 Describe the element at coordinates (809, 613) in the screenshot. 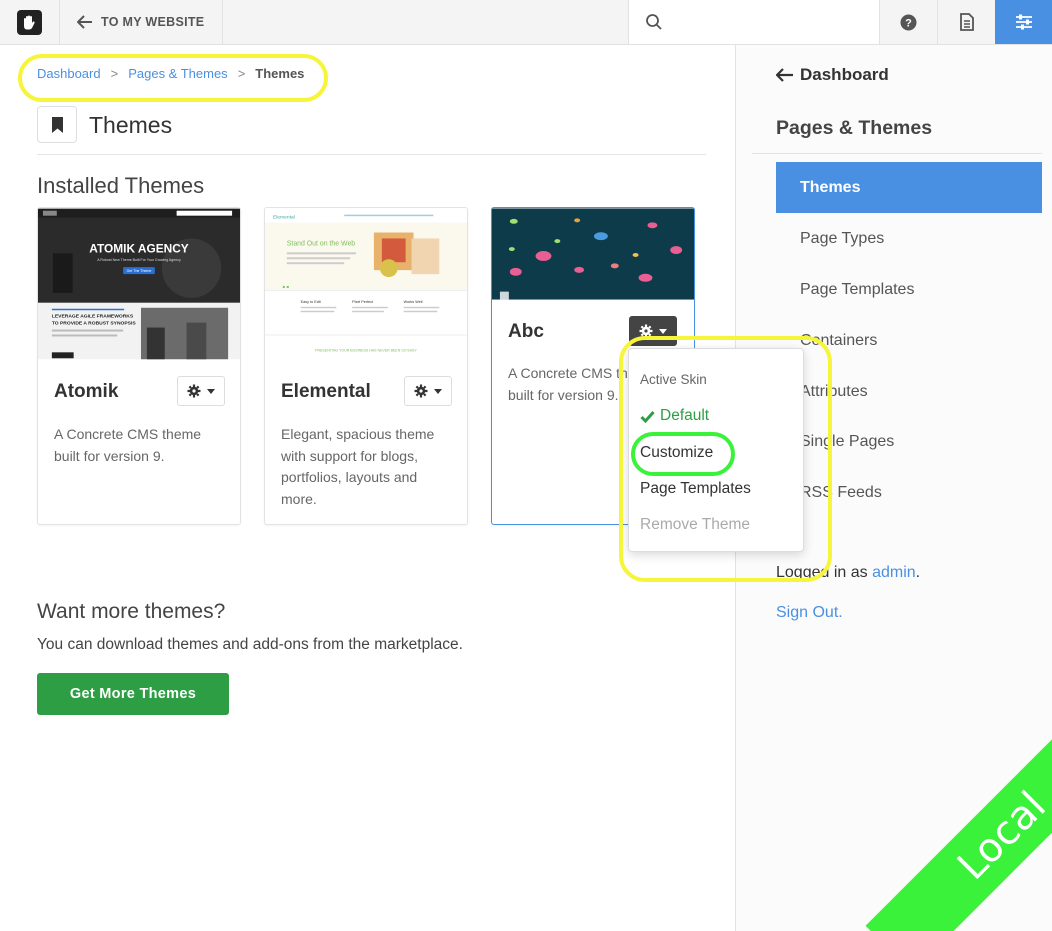

I see `sign-out-link: Sign Out.` at that location.